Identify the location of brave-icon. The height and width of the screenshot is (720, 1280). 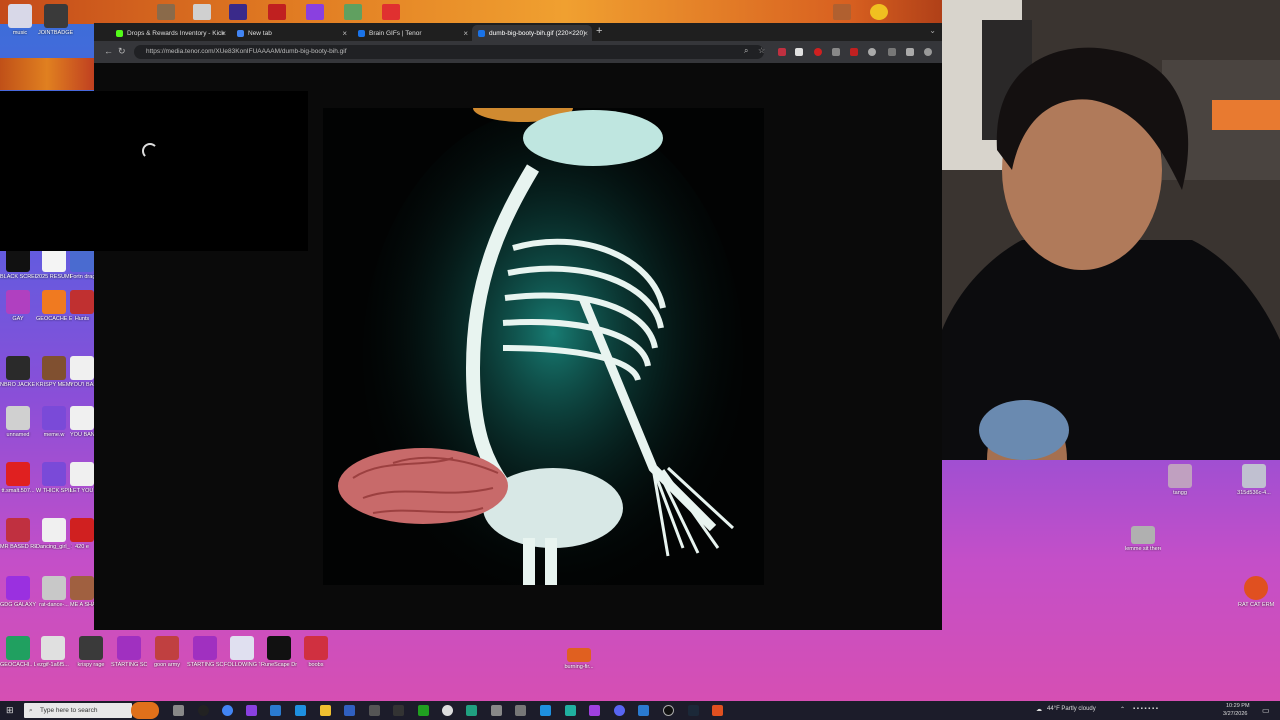
(717, 710).